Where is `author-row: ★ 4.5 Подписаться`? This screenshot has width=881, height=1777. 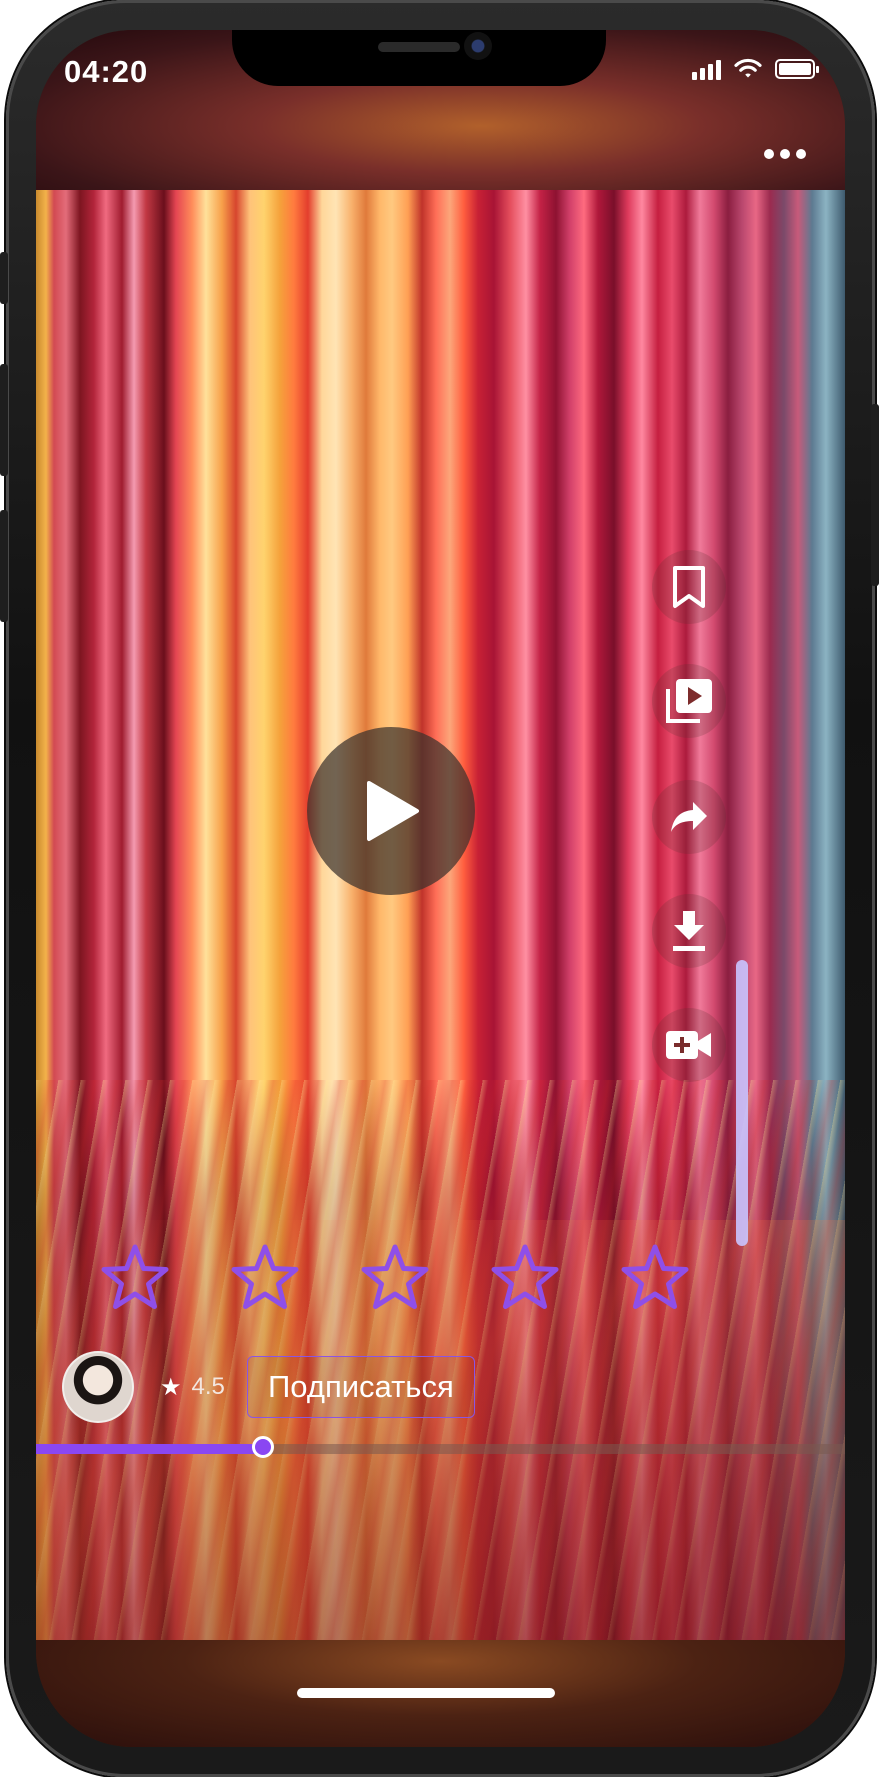 author-row: ★ 4.5 Подписаться is located at coordinates (268, 1387).